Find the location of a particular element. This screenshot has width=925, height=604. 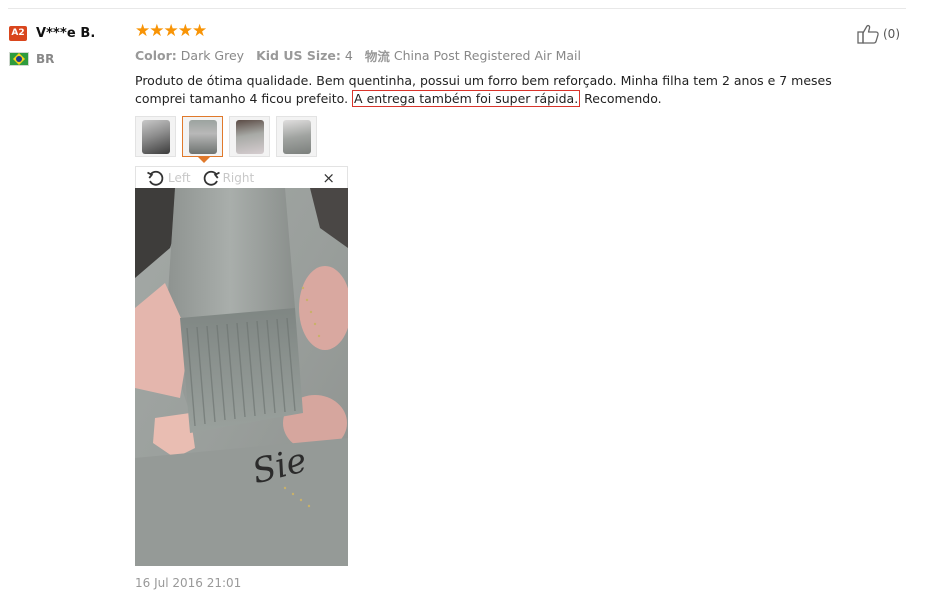

rotate-left-label: Left is located at coordinates (179, 177).